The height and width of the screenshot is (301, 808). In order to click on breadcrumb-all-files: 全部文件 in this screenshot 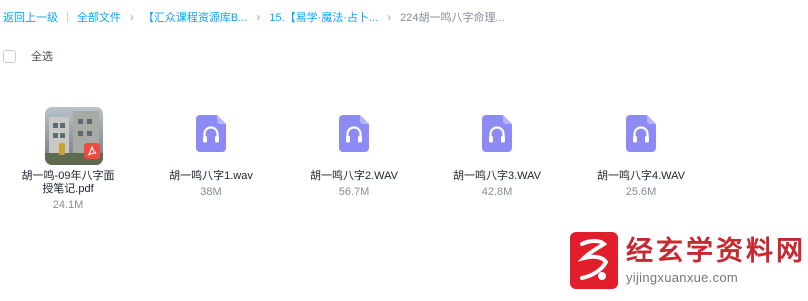, I will do `click(99, 17)`.